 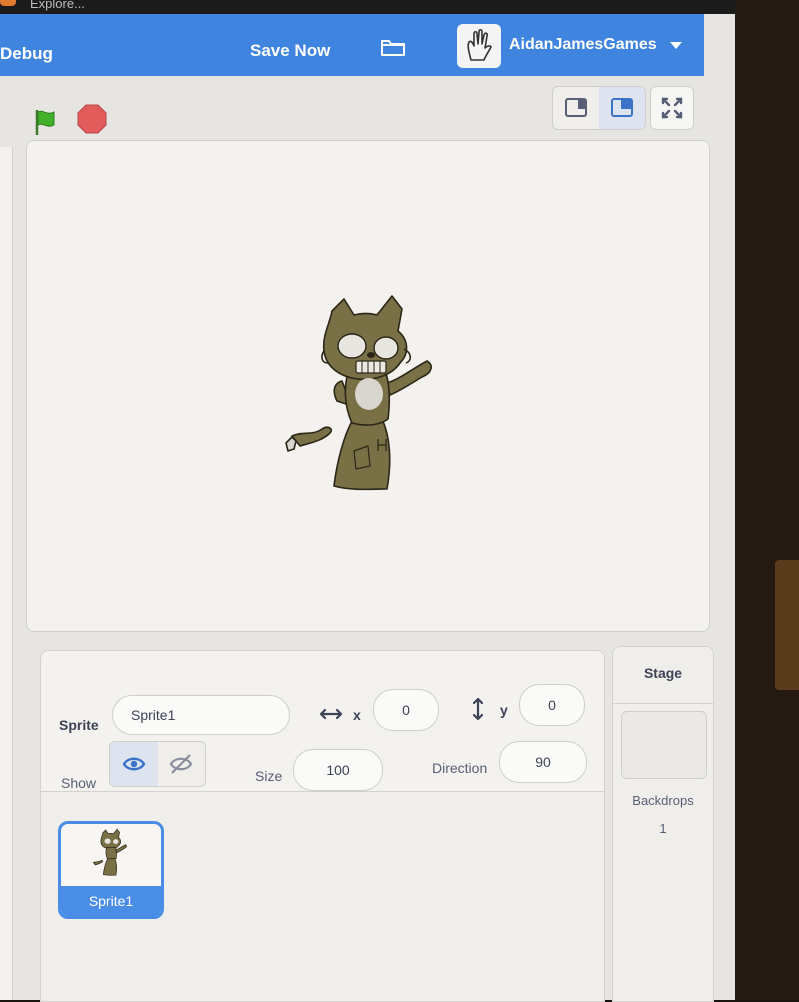 What do you see at coordinates (153, 715) in the screenshot?
I see `sprite-name-value: Sprite1` at bounding box center [153, 715].